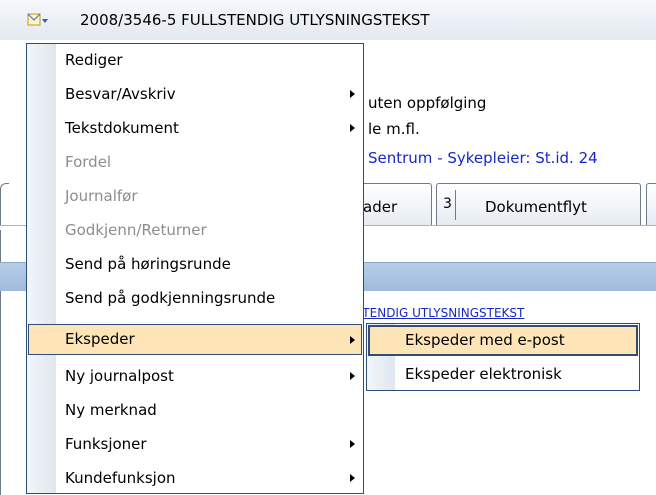 This screenshot has width=656, height=495. What do you see at coordinates (195, 376) in the screenshot?
I see `menu-item-ny-journalpost: Ny journalpost` at bounding box center [195, 376].